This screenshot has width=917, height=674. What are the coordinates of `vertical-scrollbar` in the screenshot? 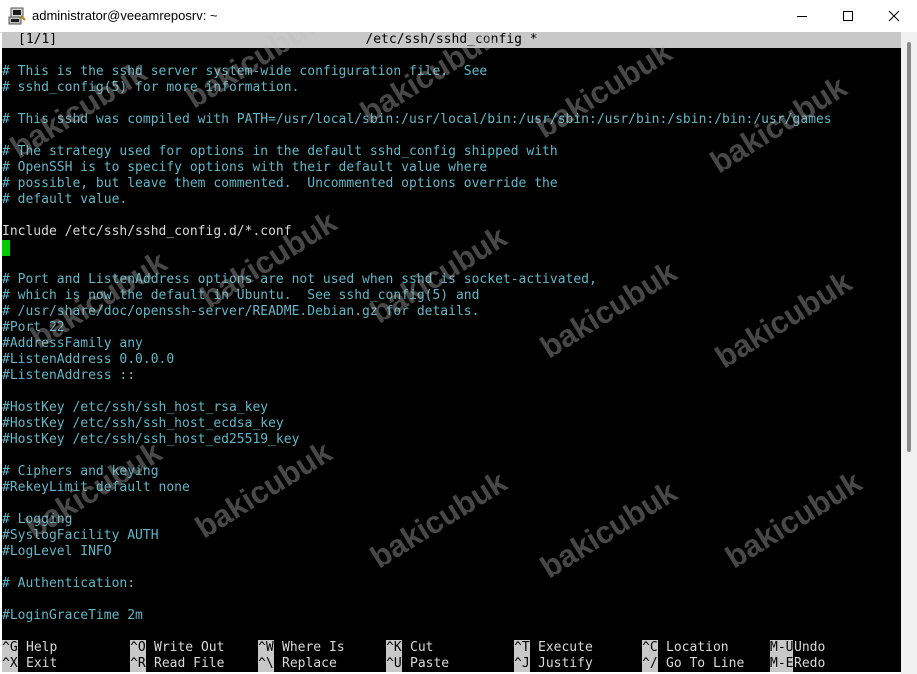 It's located at (909, 353).